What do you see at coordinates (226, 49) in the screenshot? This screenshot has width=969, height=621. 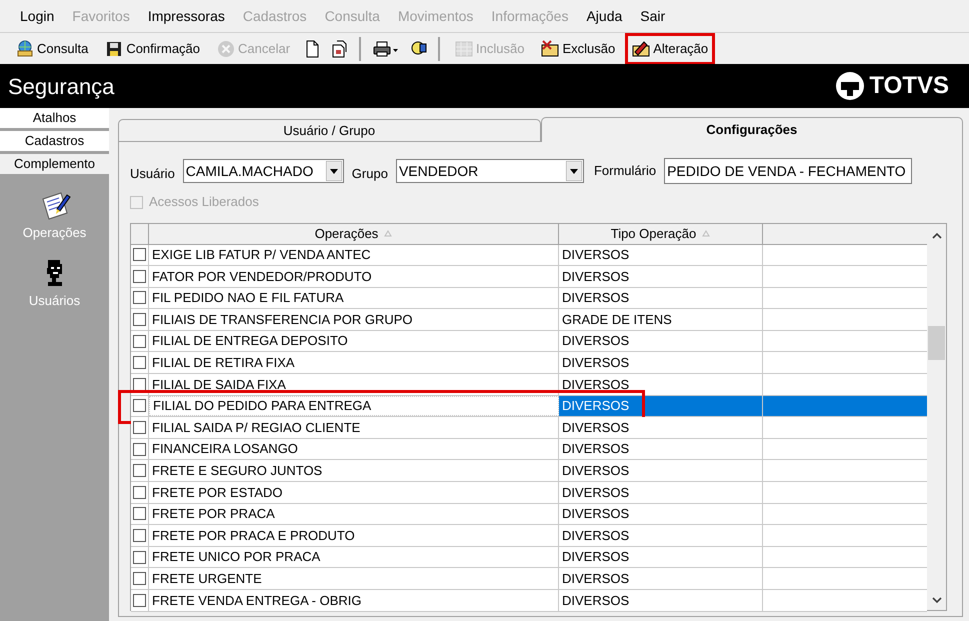 I see `cancel-icon` at bounding box center [226, 49].